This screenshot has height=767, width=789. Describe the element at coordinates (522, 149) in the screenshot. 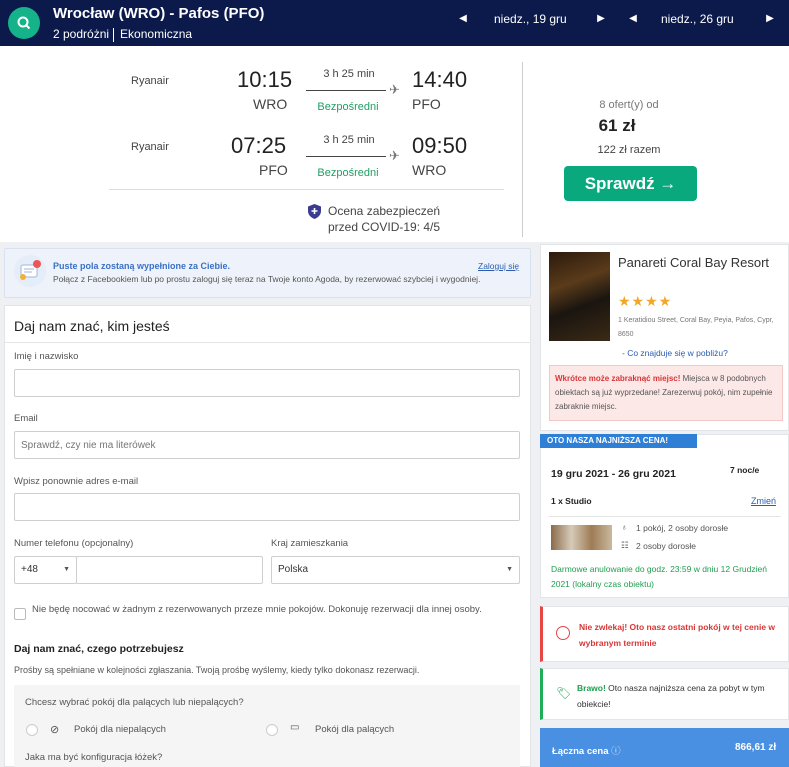

I see `vertical-divider` at that location.